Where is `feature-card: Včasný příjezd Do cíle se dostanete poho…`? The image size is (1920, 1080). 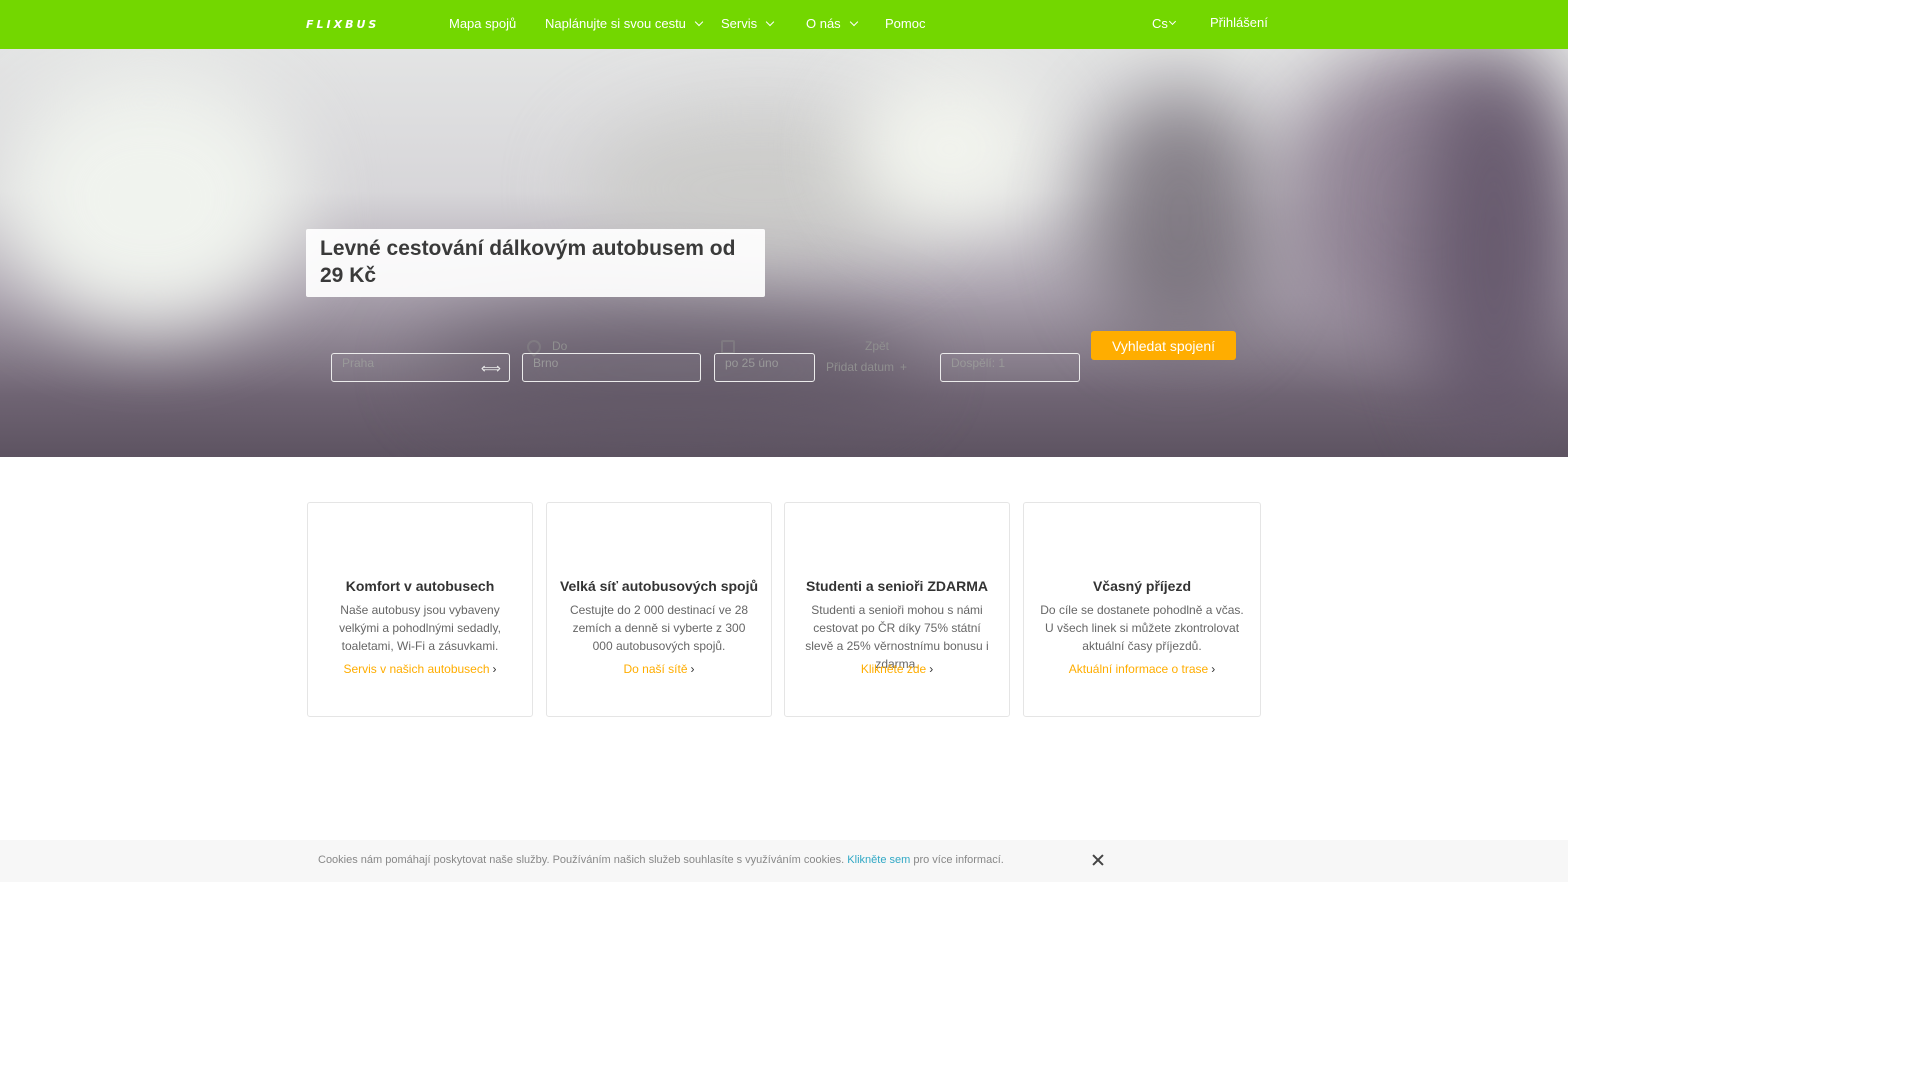 feature-card: Včasný příjezd Do cíle se dostanete poho… is located at coordinates (1142, 609).